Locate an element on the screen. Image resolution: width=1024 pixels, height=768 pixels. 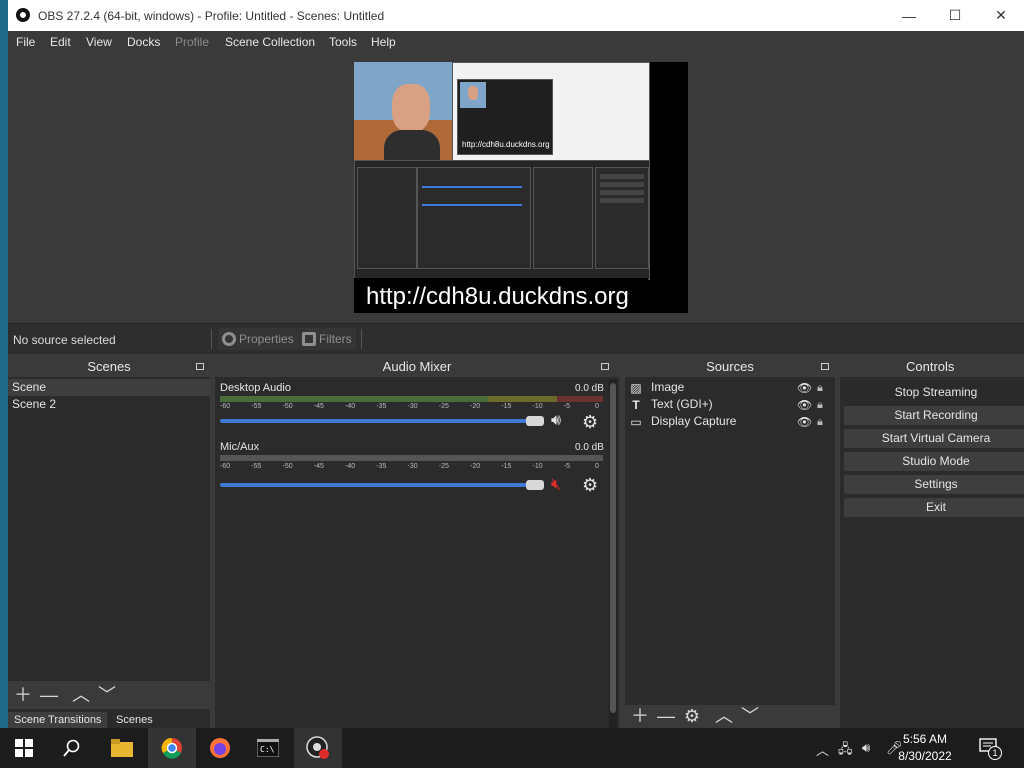
close-button: ✕ is located at coordinates (1001, 15).